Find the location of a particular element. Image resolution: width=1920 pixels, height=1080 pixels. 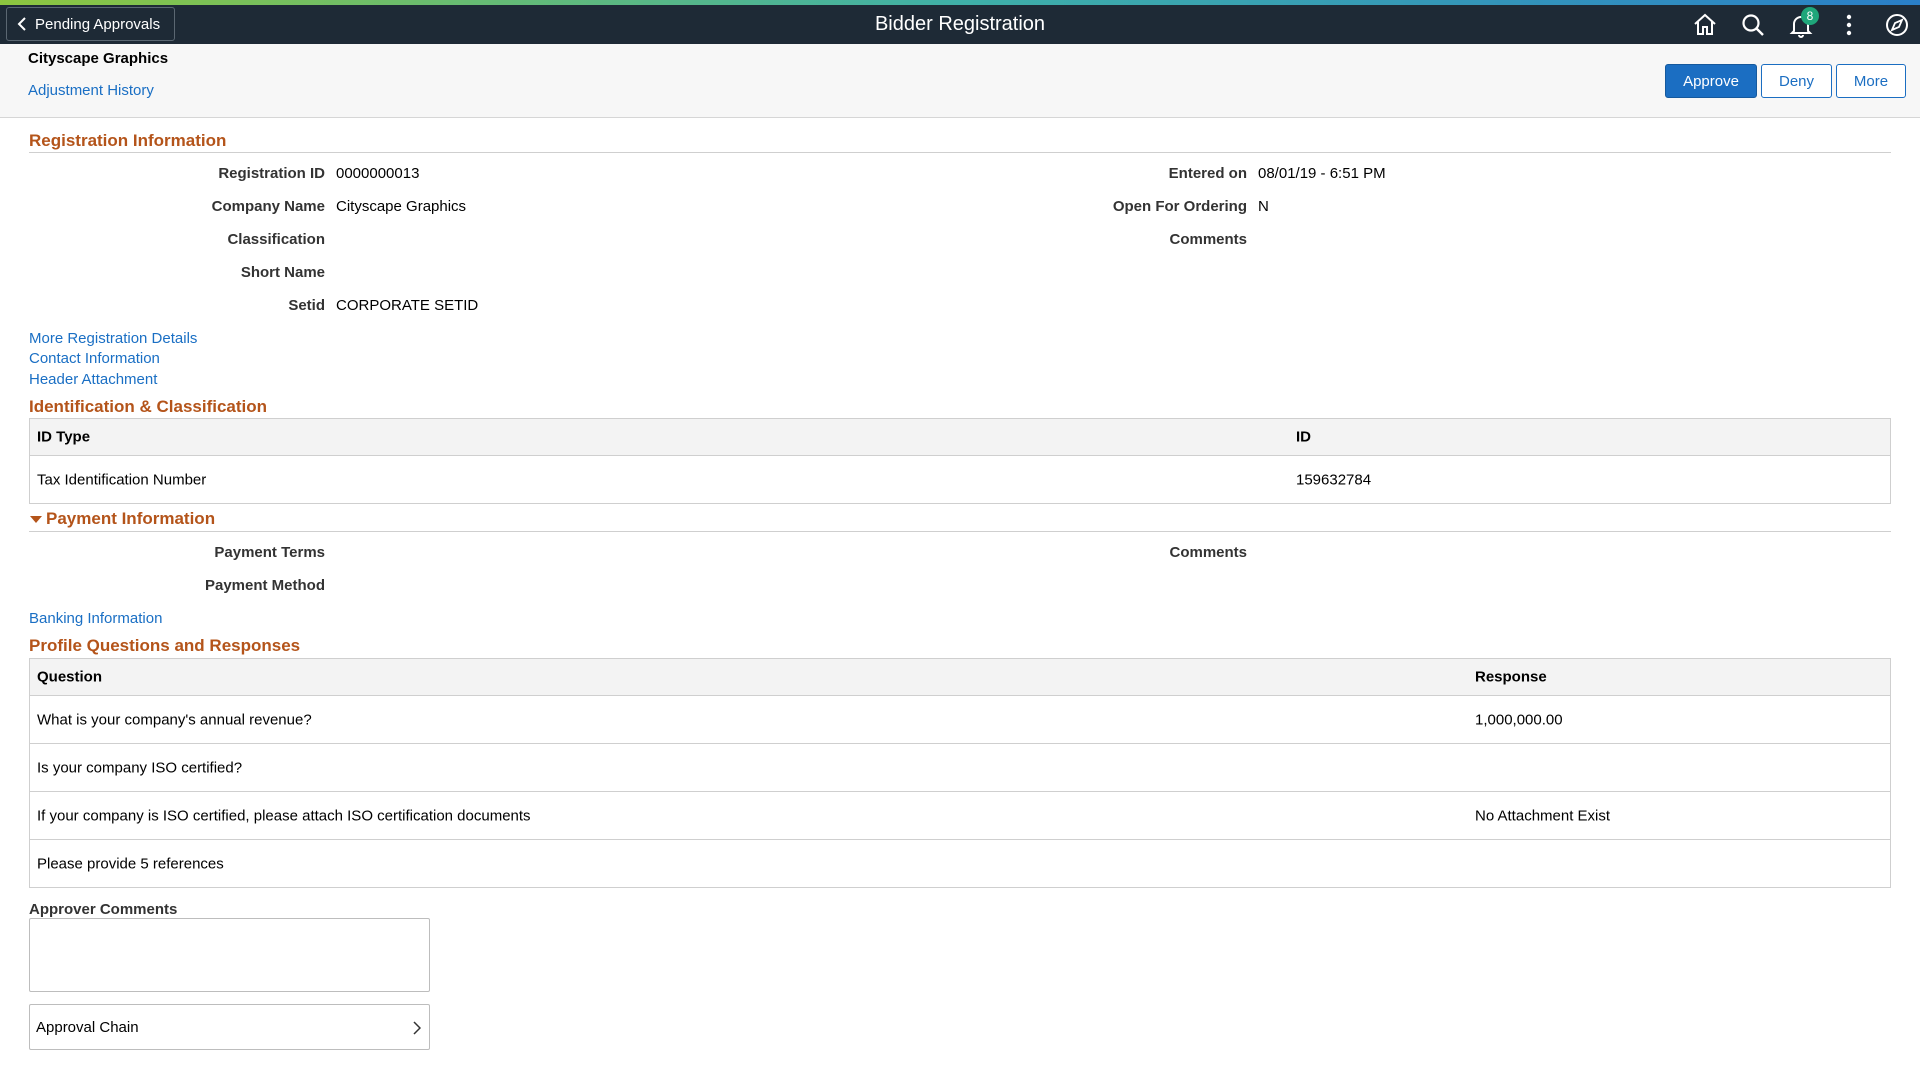

company-title: Cityscape Graphics is located at coordinates (98, 58).